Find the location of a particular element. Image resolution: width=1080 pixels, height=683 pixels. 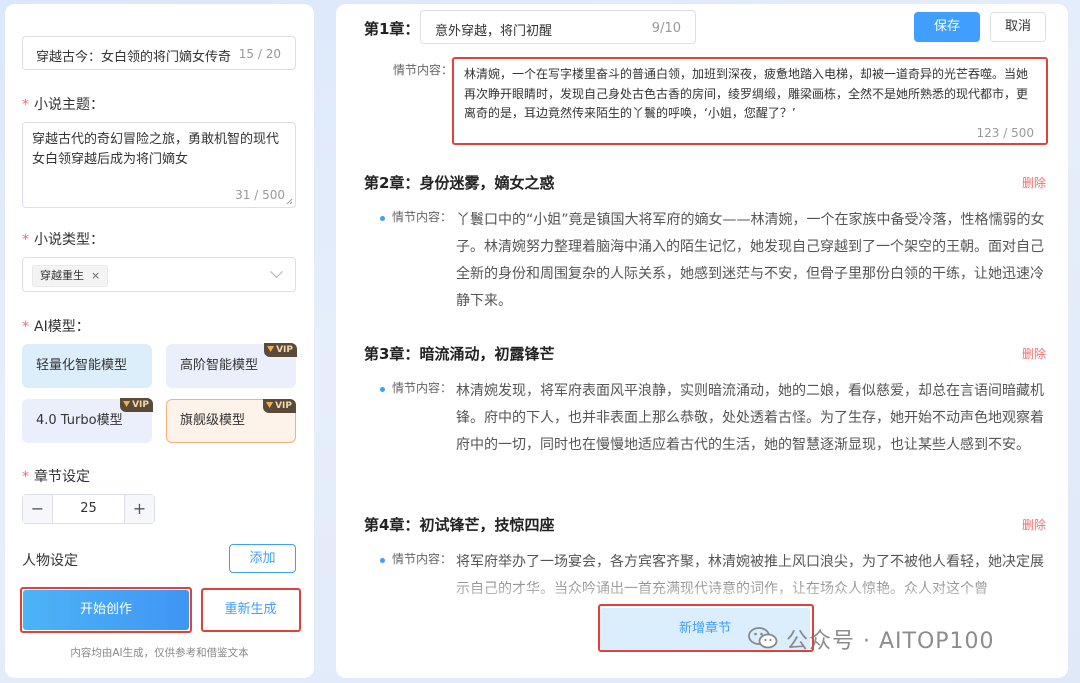

novel-title-value: 穿越古今：女白领的将门嫡女传奇 is located at coordinates (134, 57).